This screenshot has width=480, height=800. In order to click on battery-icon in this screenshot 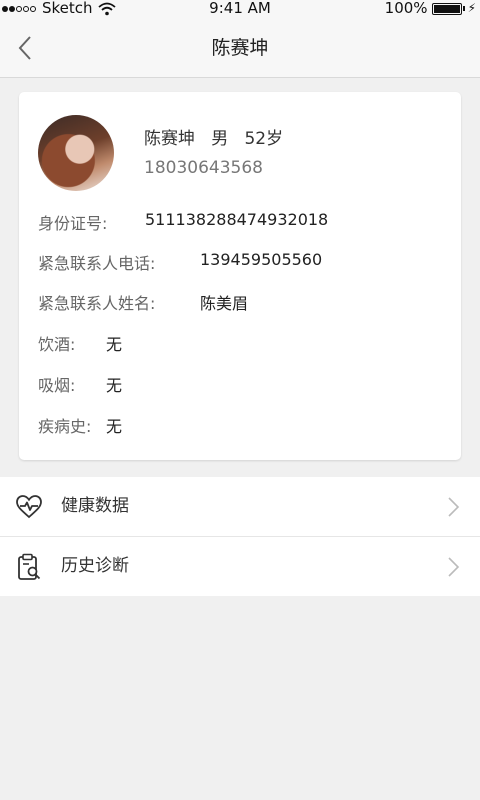, I will do `click(446, 8)`.